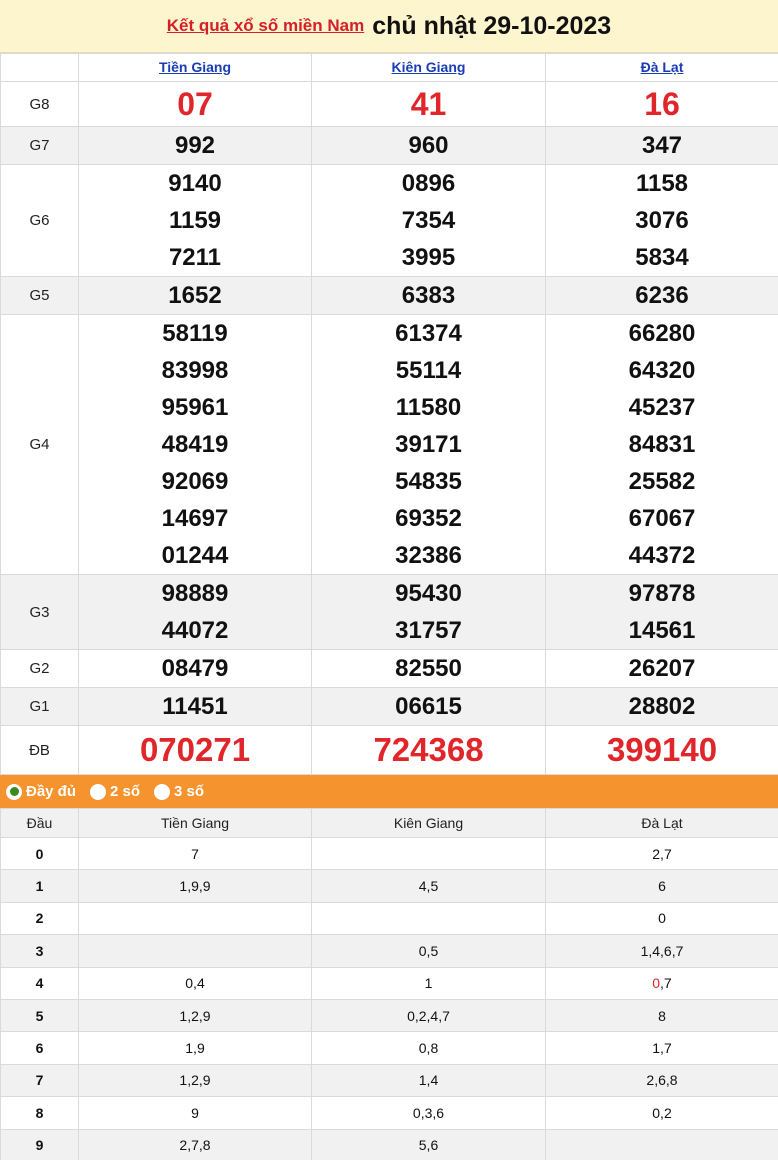 The width and height of the screenshot is (778, 1160). I want to click on loto-row: 3 0,5 1,4,6,7, so click(389, 951).